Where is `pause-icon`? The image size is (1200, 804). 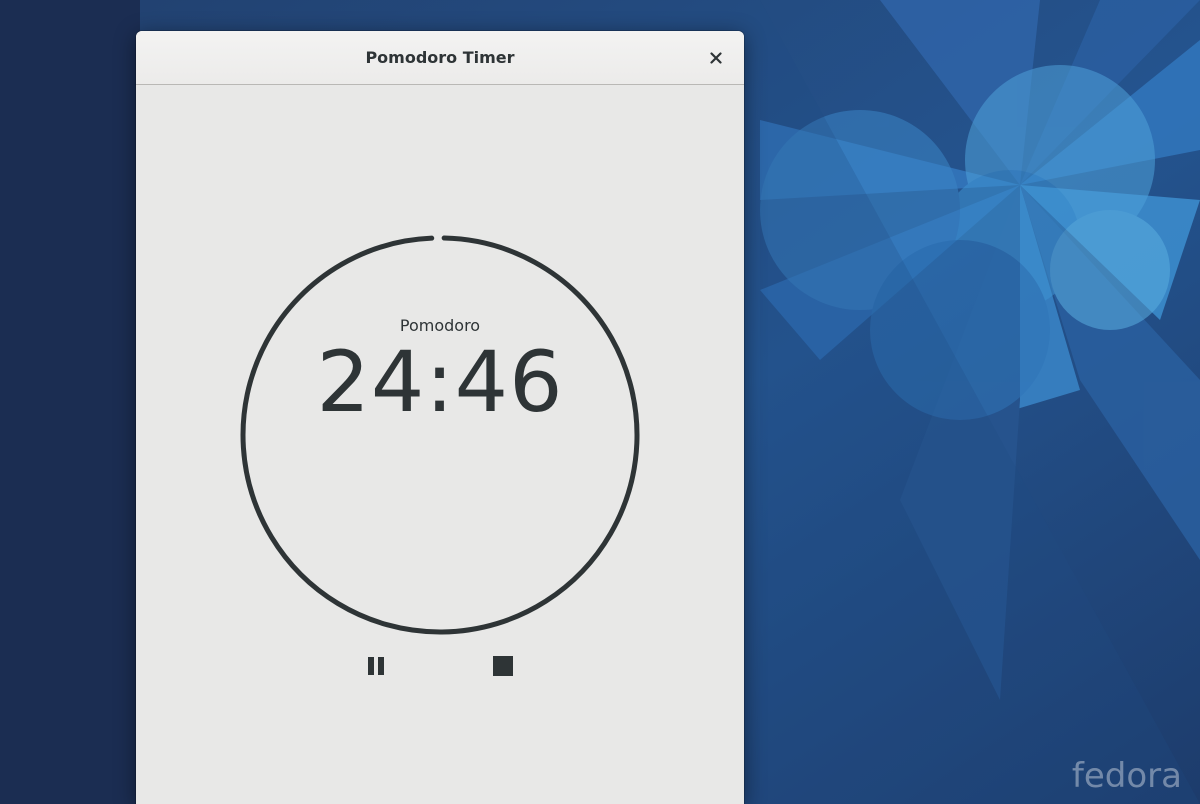
pause-icon is located at coordinates (377, 666).